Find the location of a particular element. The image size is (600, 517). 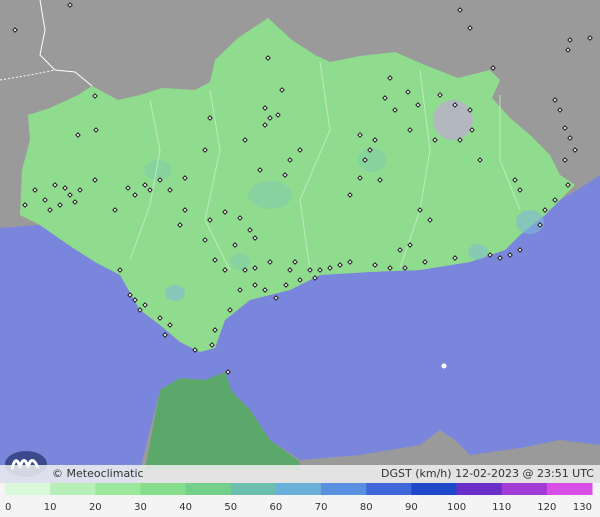

legend-tick-label: 130 is located at coordinates (582, 507).